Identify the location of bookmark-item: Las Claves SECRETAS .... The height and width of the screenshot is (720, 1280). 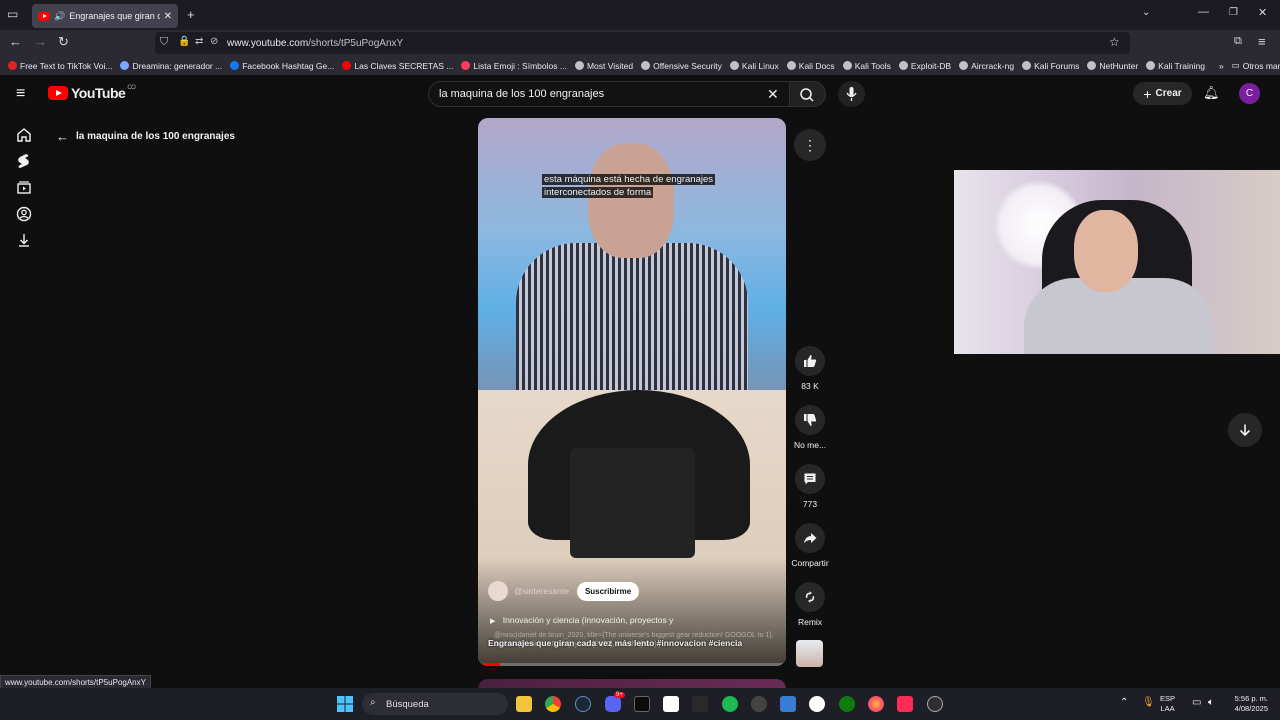
(397, 66).